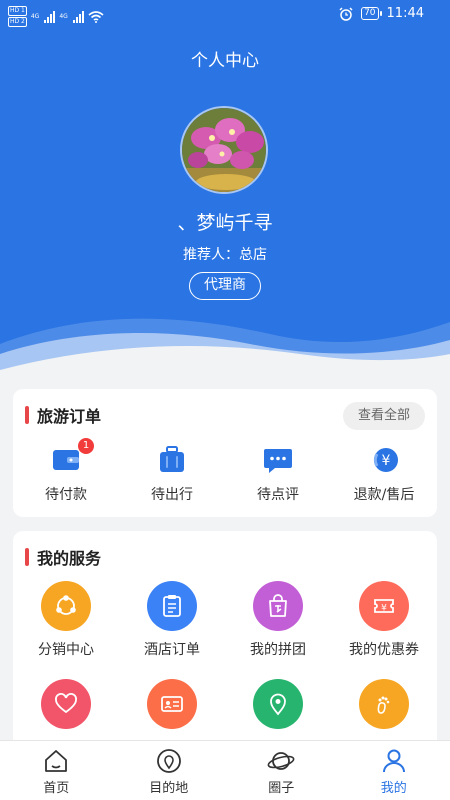 This screenshot has height=800, width=450. Describe the element at coordinates (172, 495) in the screenshot. I see `order-label: 待出行` at that location.